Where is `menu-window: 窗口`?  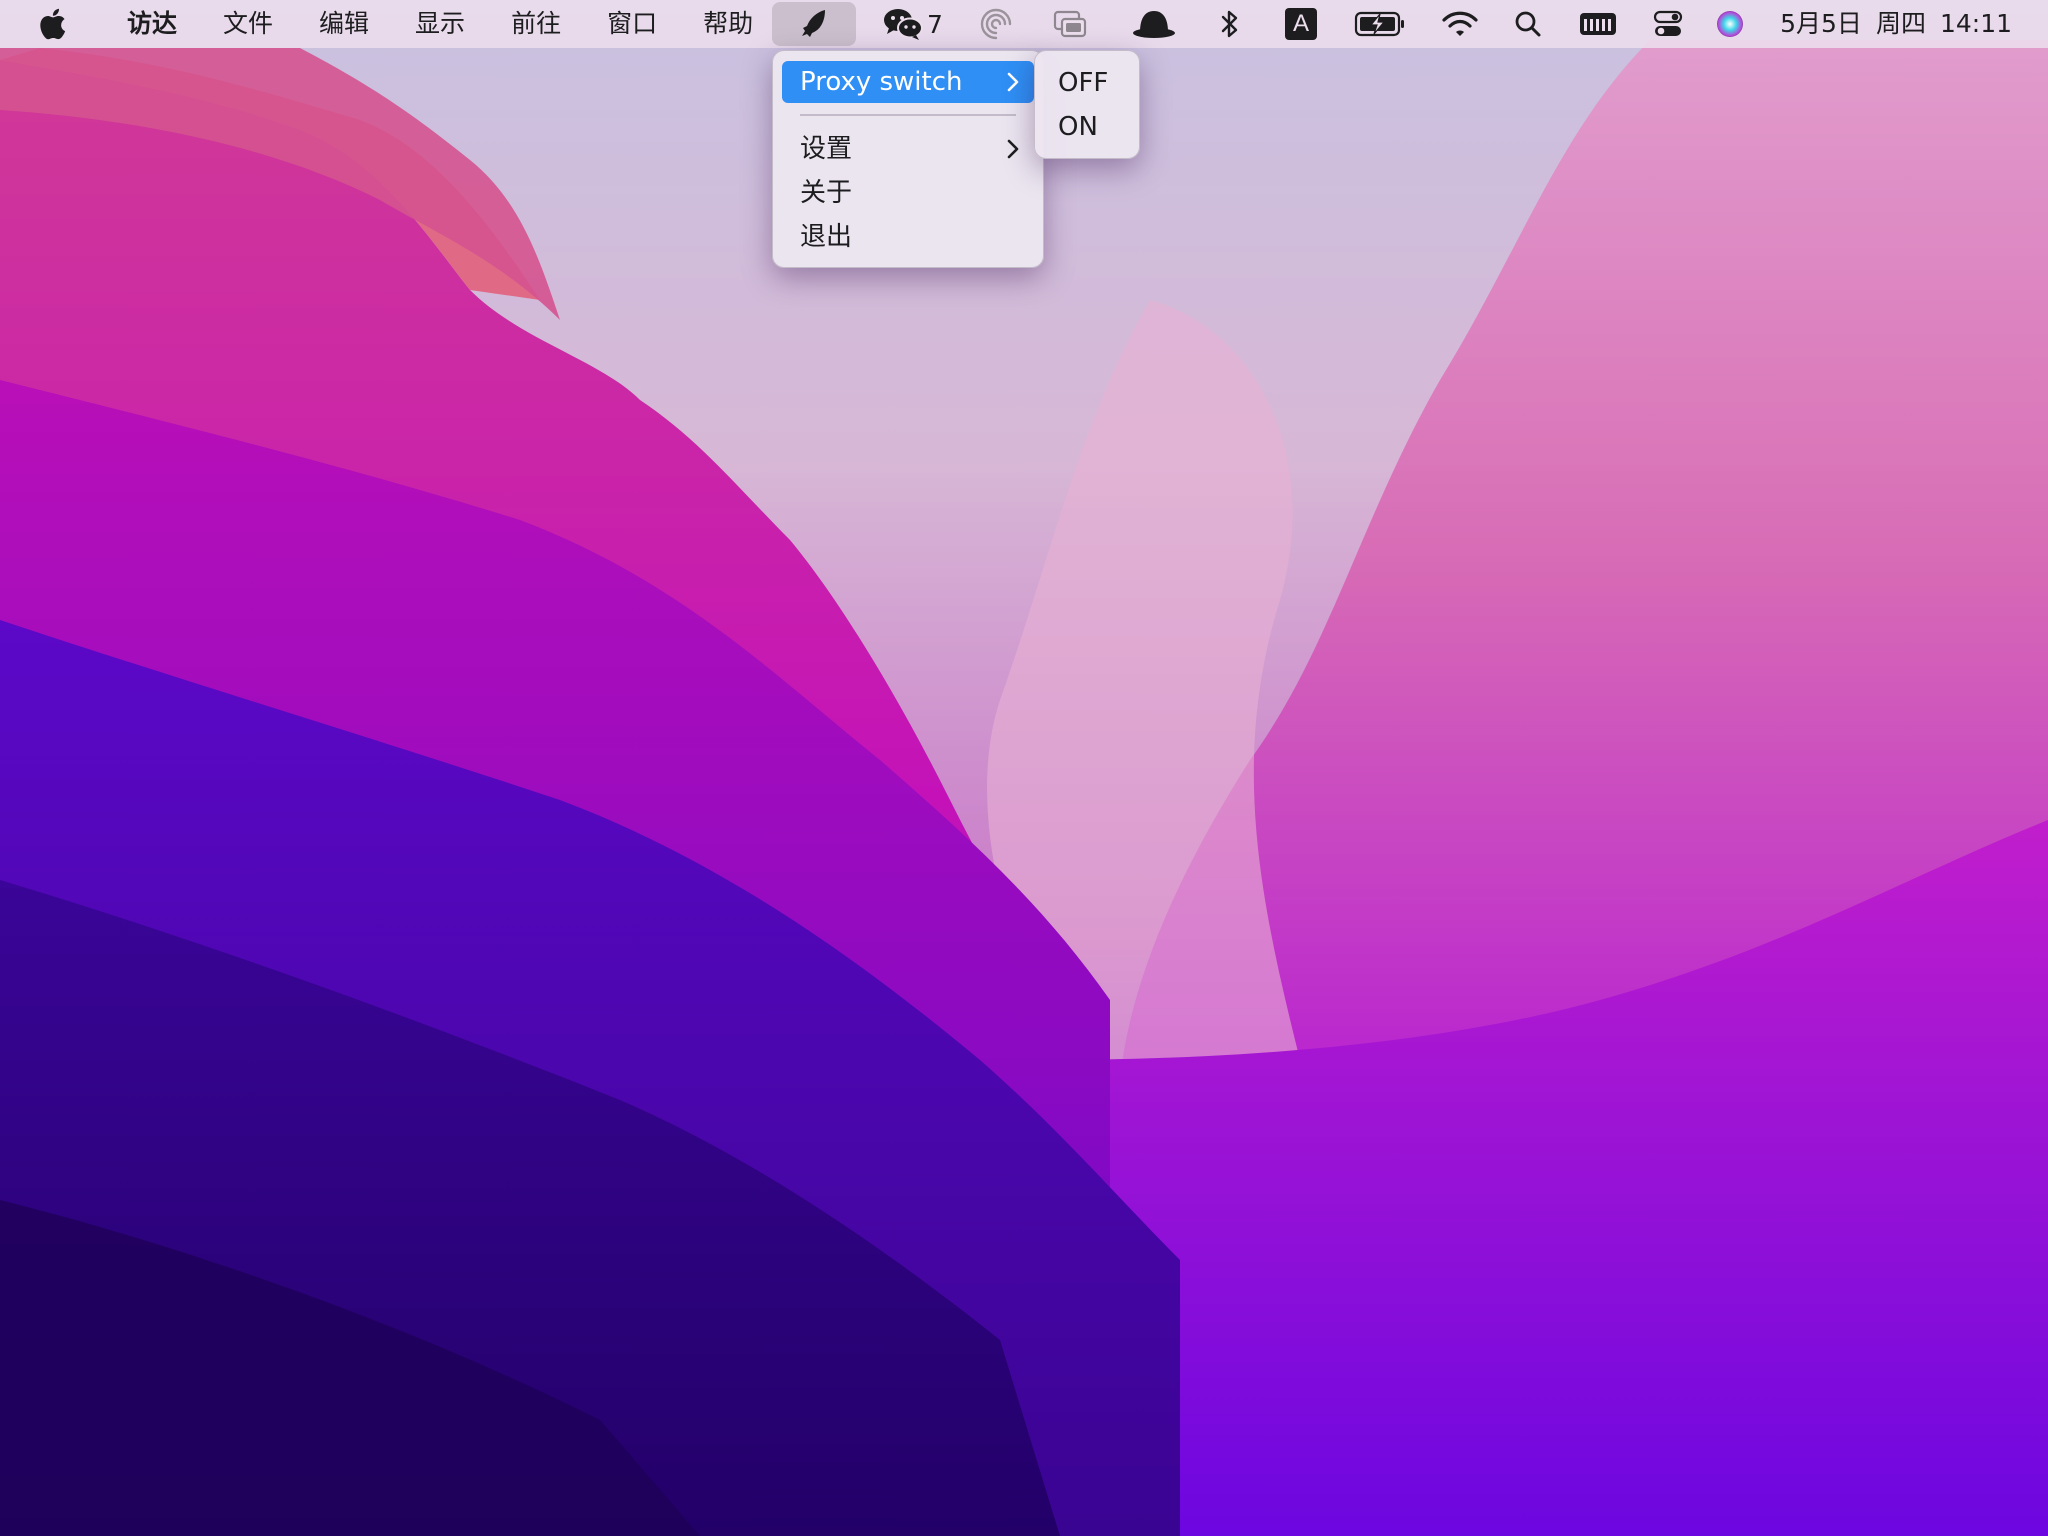
menu-window: 窗口 is located at coordinates (632, 24).